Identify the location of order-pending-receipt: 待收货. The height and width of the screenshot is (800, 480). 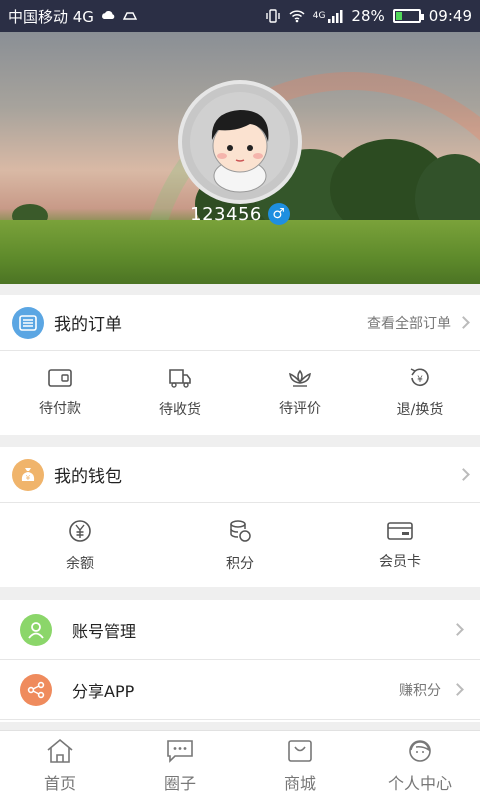
(180, 393).